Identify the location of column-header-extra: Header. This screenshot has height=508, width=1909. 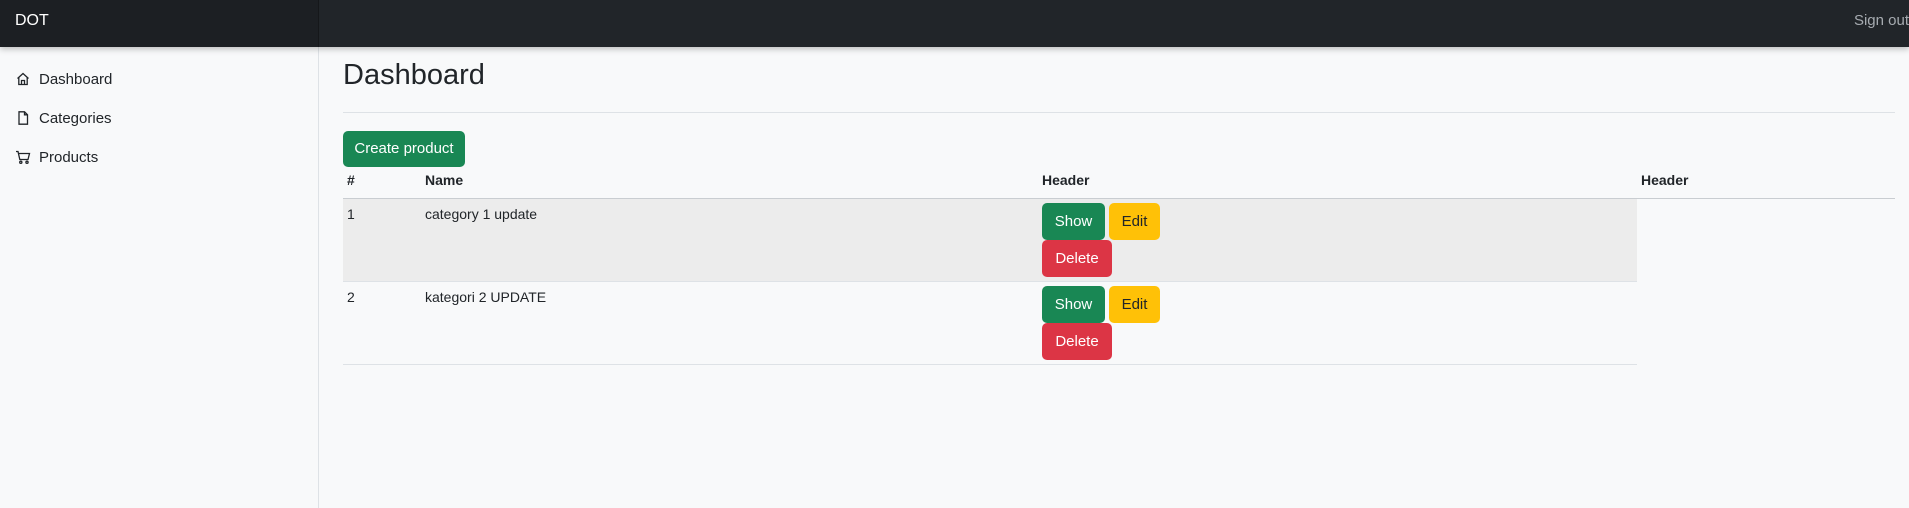
(1665, 180).